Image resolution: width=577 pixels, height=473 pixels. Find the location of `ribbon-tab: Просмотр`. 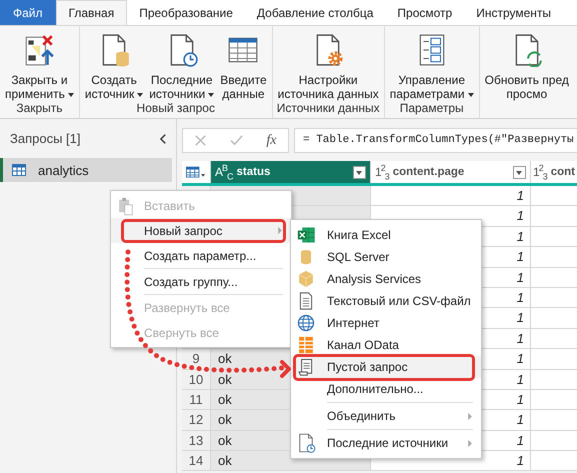

ribbon-tab: Просмотр is located at coordinates (424, 12).